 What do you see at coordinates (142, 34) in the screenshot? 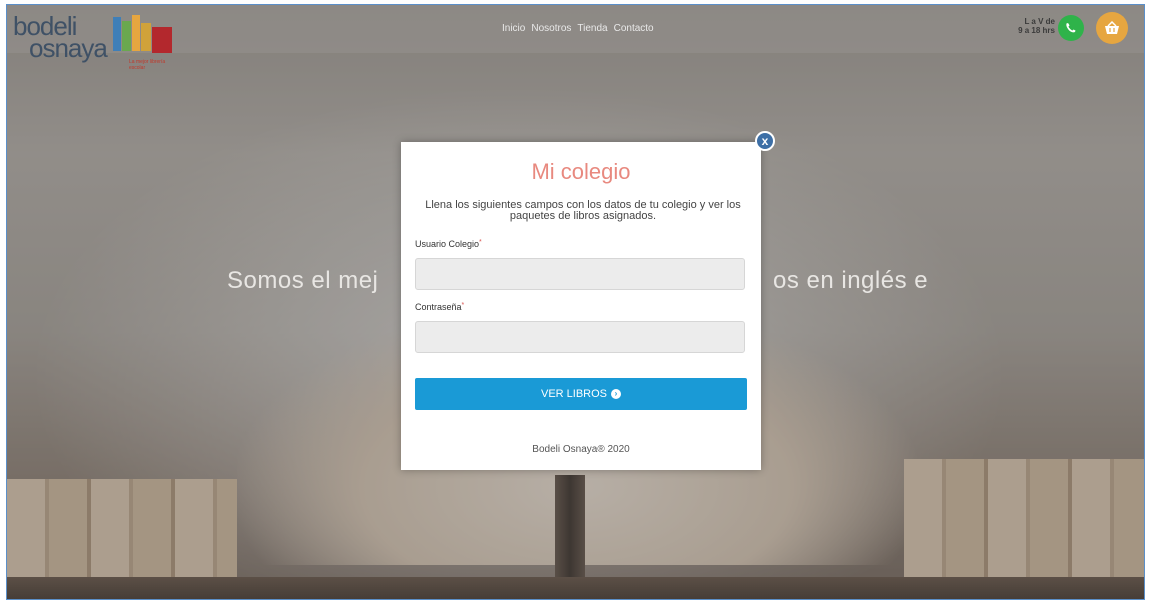
I see `books-logo-icon` at bounding box center [142, 34].